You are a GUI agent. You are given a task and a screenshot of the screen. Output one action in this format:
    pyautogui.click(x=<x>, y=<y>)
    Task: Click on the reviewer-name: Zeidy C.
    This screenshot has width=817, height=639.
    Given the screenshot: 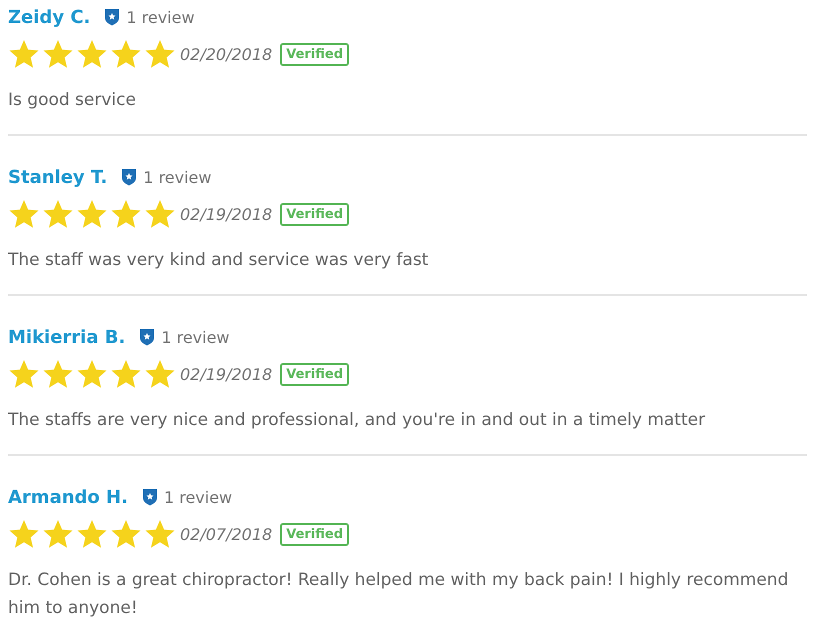 What is the action you would take?
    pyautogui.click(x=49, y=17)
    